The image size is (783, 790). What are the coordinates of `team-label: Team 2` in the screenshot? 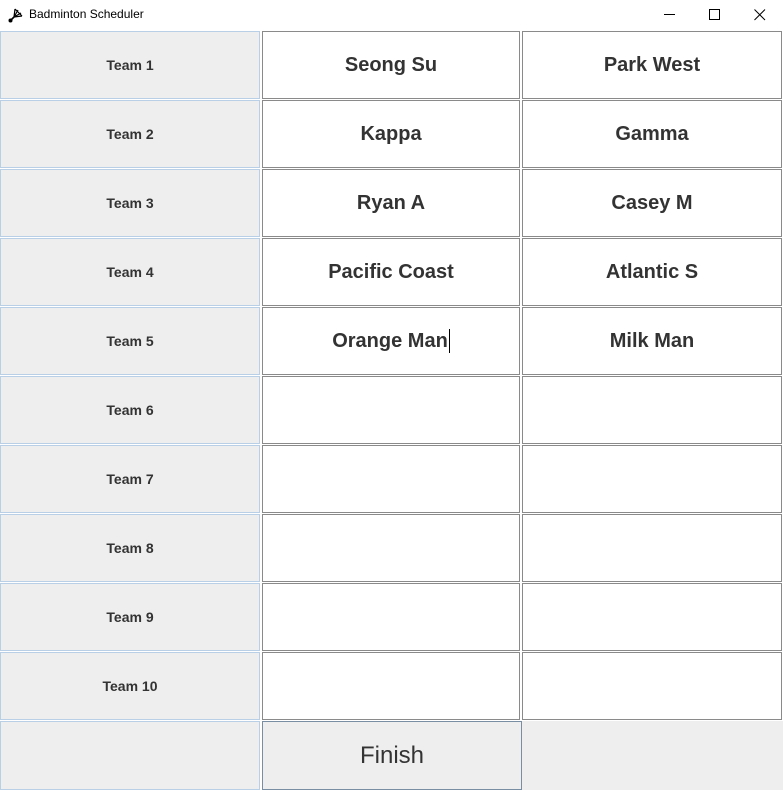 It's located at (130, 134).